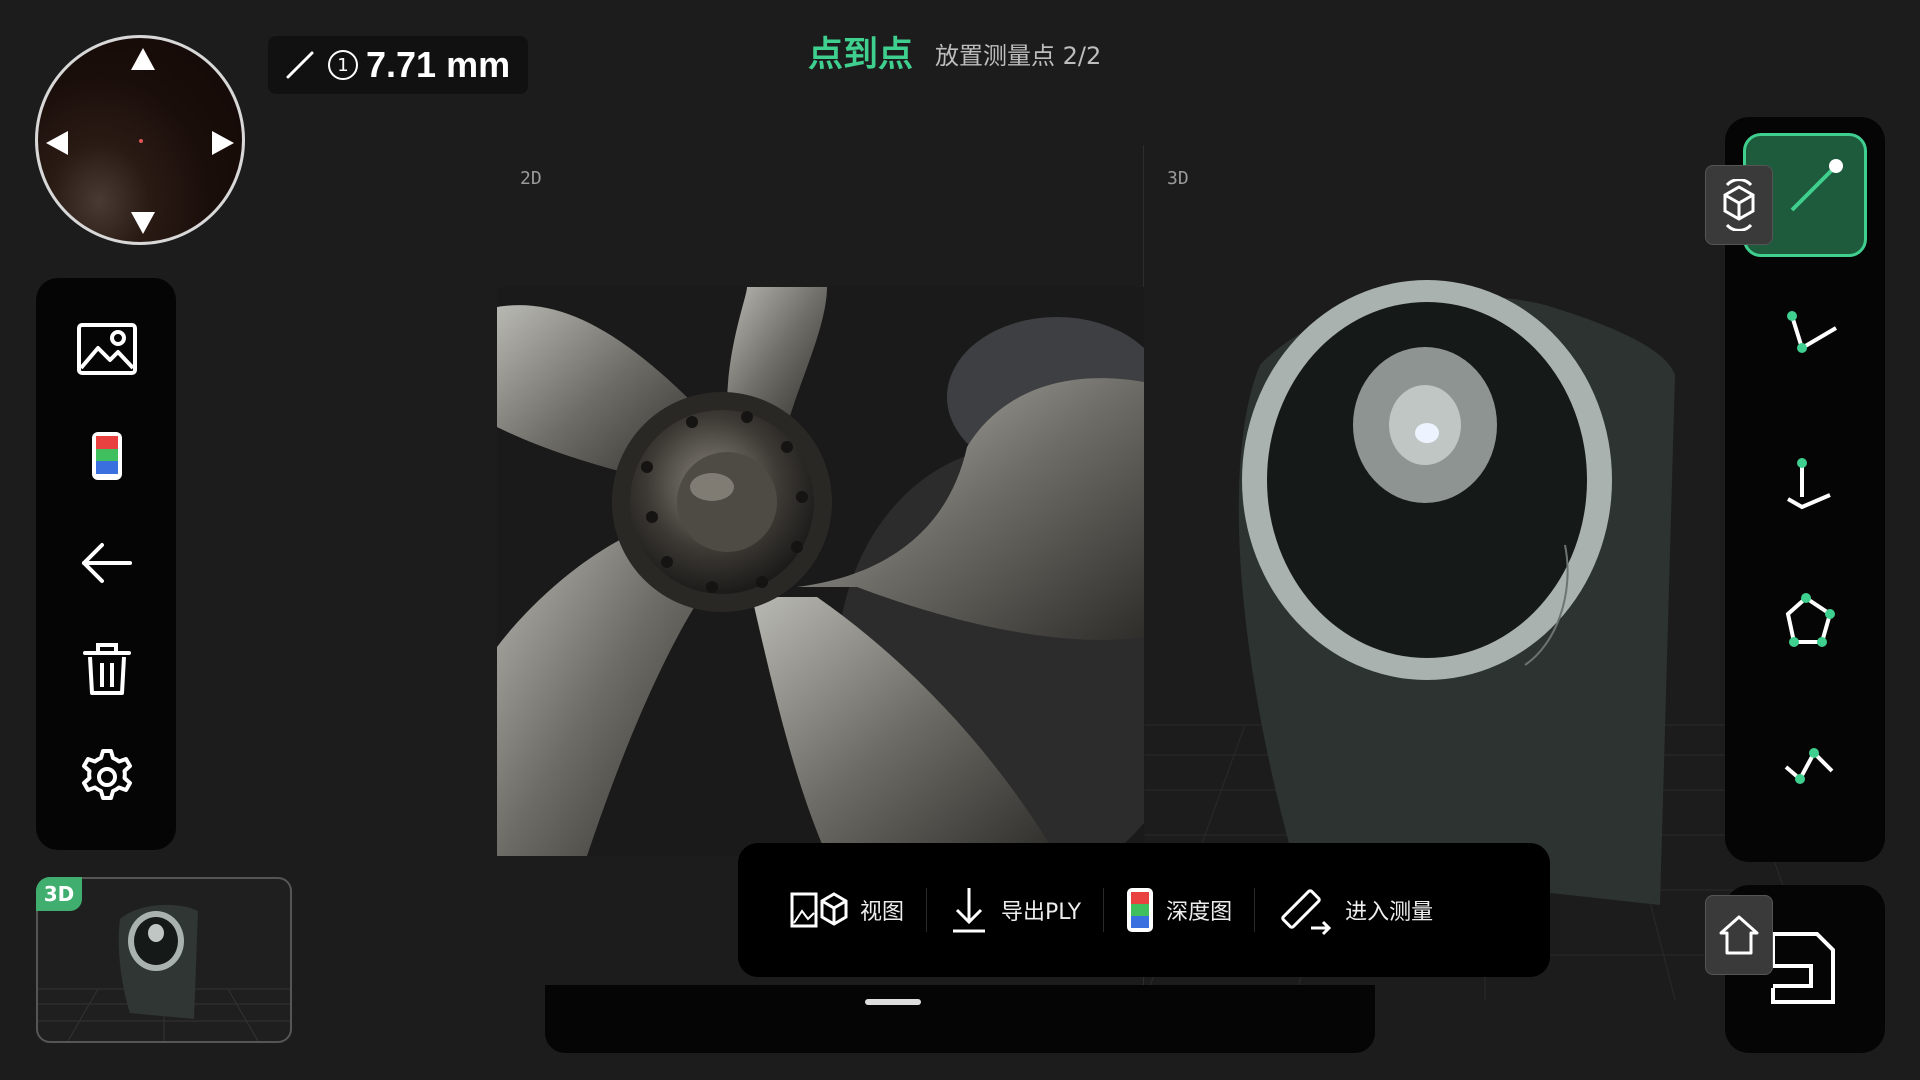 The image size is (1920, 1080). I want to click on point-to-point-icon, so click(1816, 186).